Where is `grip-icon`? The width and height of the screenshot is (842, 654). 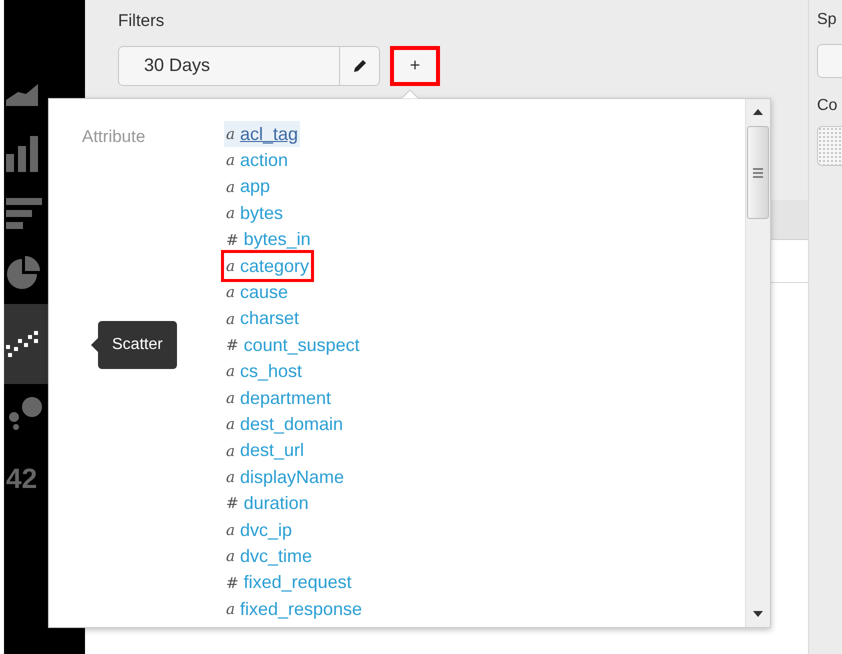 grip-icon is located at coordinates (758, 173).